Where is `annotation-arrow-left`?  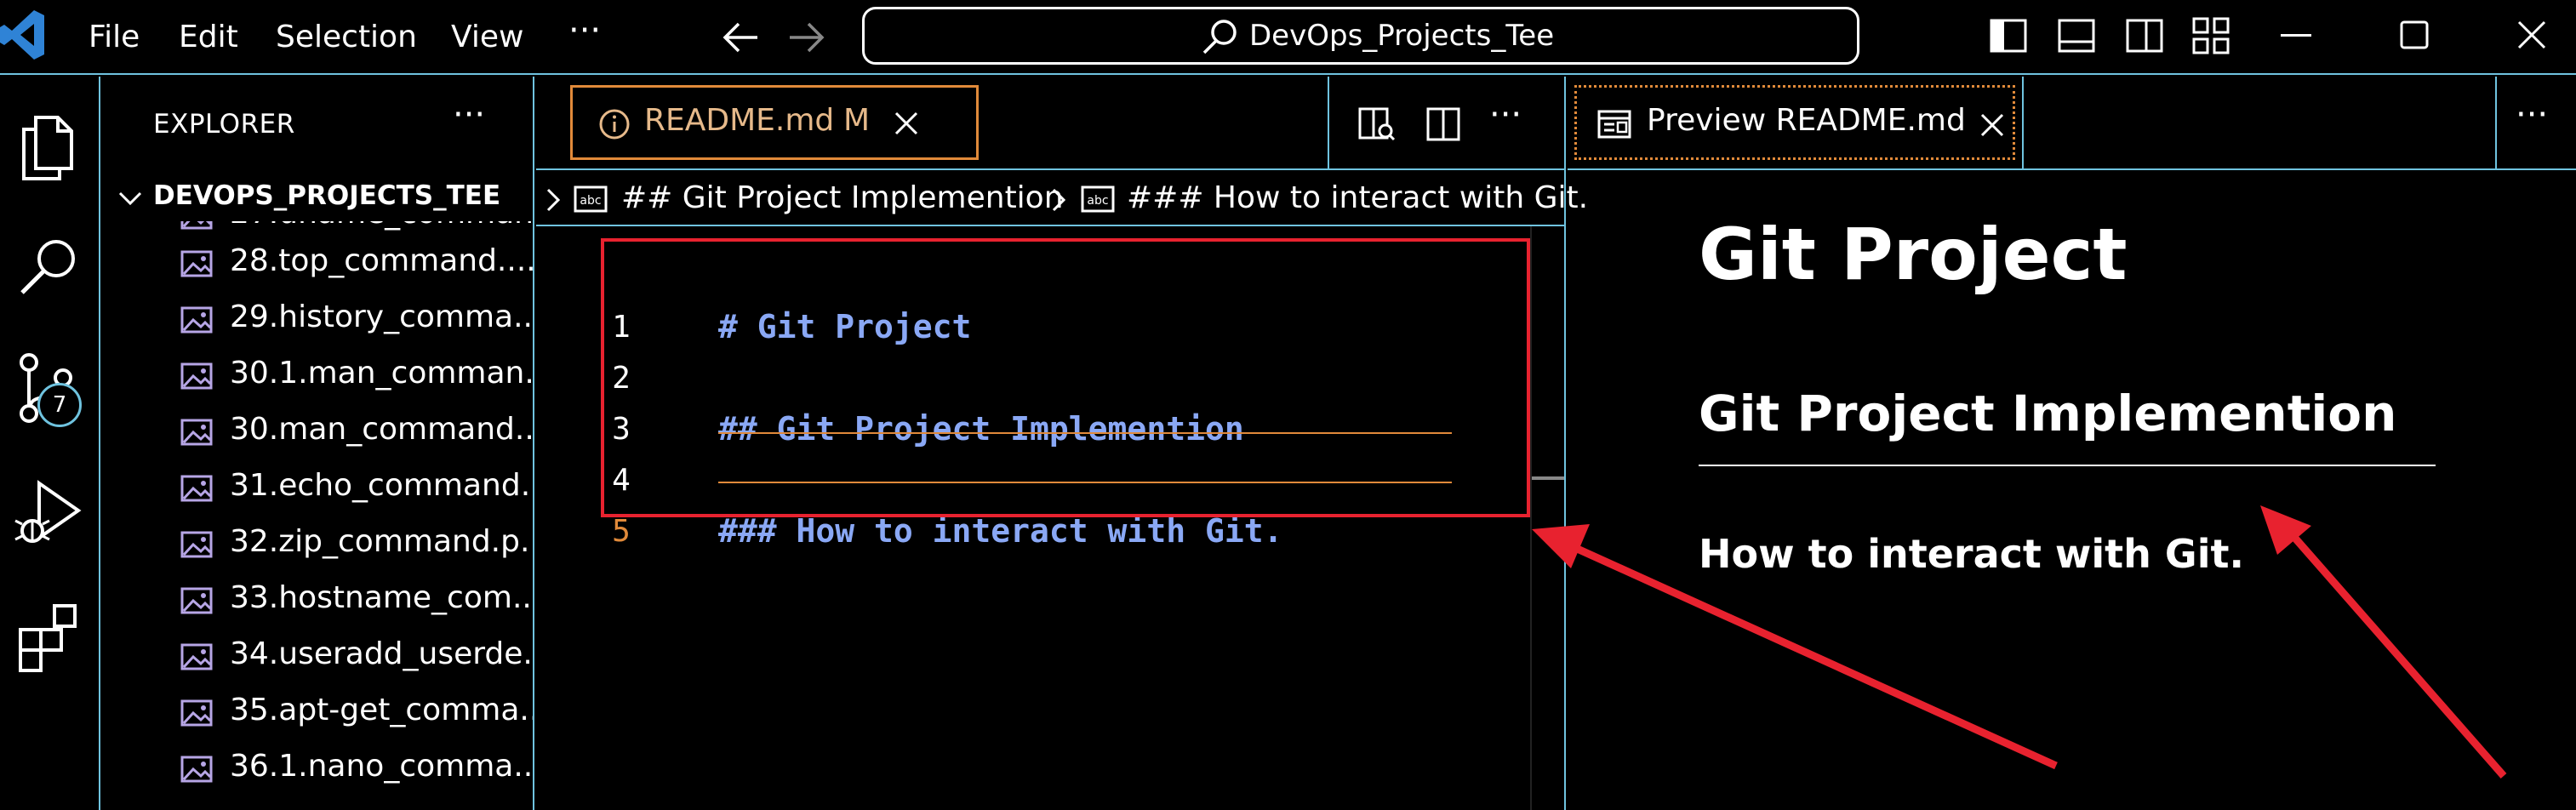 annotation-arrow-left is located at coordinates (1795, 647).